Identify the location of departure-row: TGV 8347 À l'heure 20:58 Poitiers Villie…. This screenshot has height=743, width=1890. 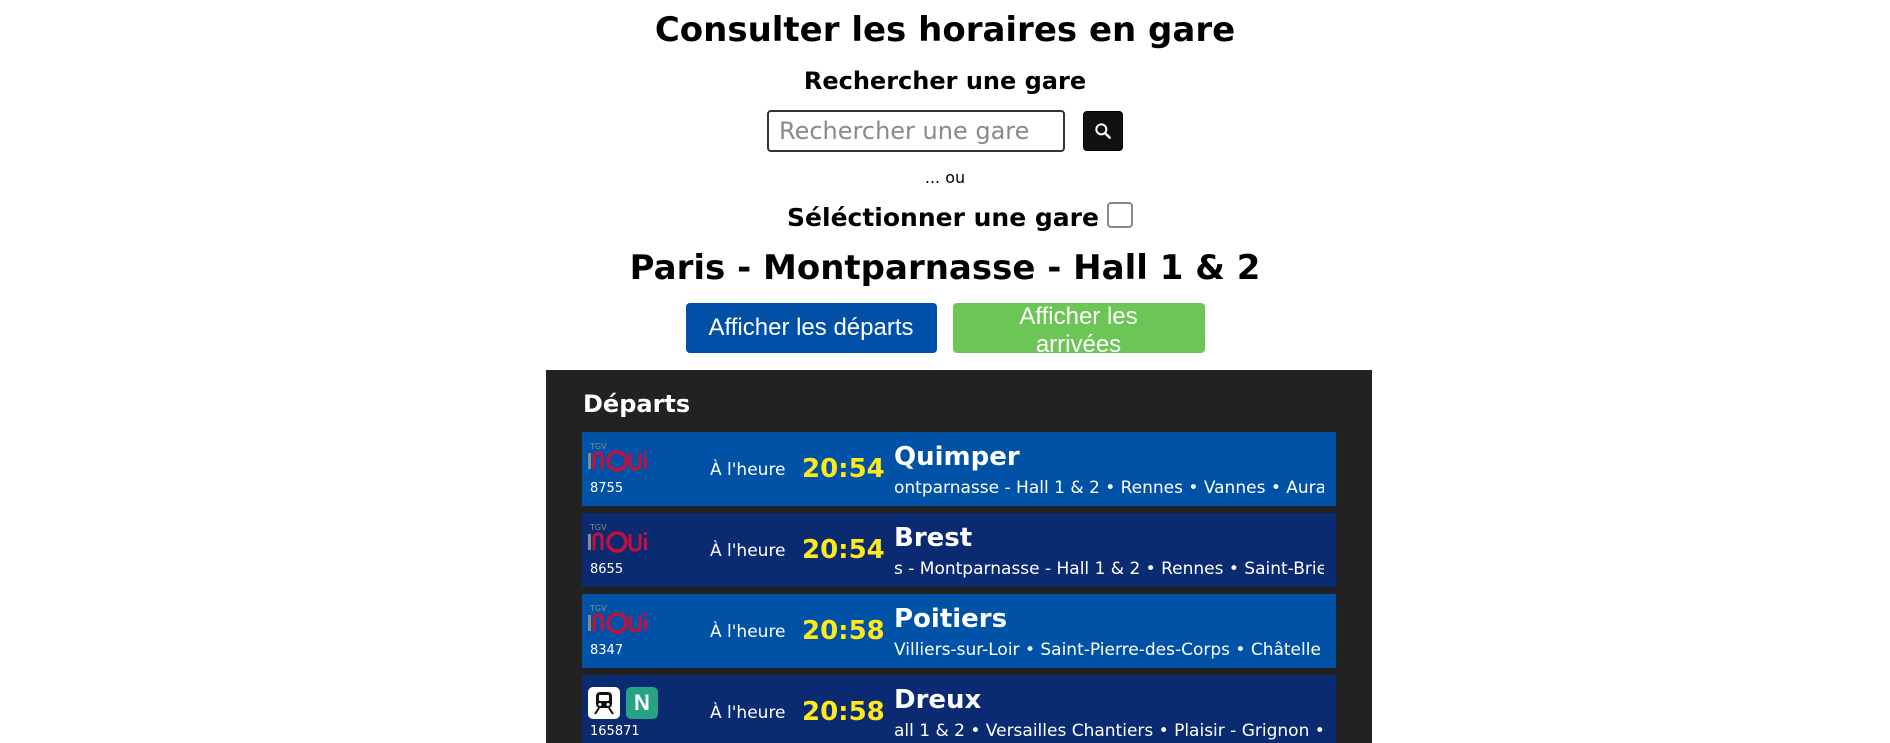
(959, 631).